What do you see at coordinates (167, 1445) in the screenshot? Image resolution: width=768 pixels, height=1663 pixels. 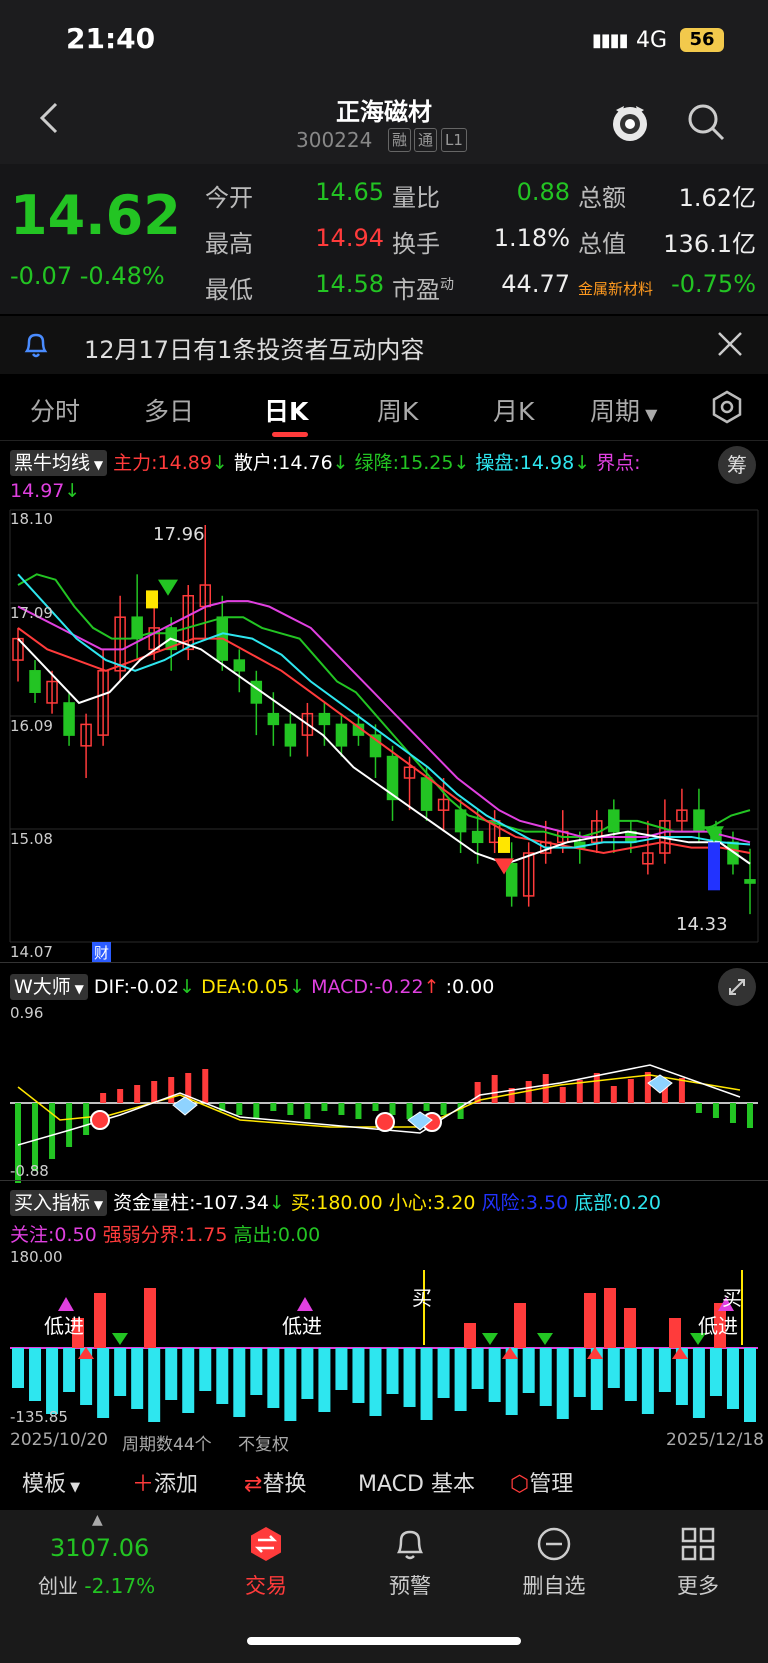 I see `period-count: 周期数44个` at bounding box center [167, 1445].